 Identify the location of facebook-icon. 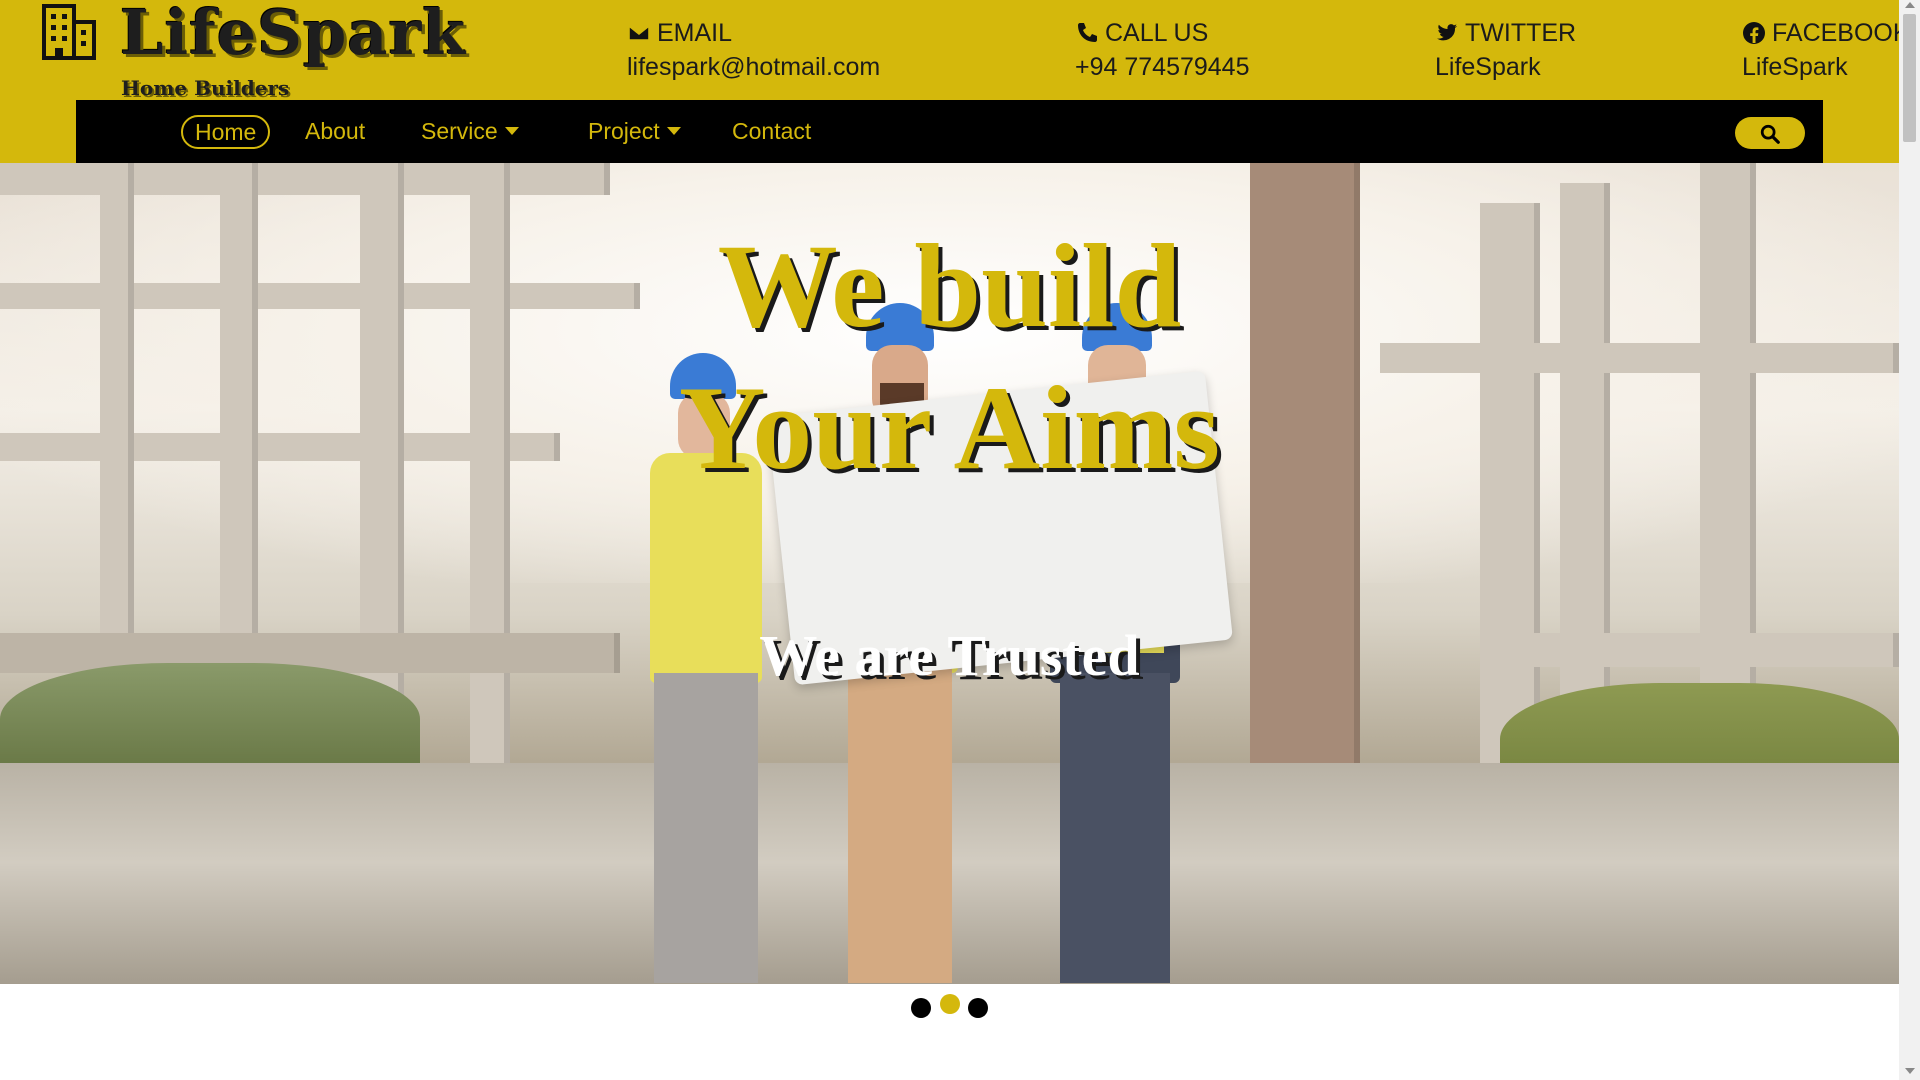
(1754, 33).